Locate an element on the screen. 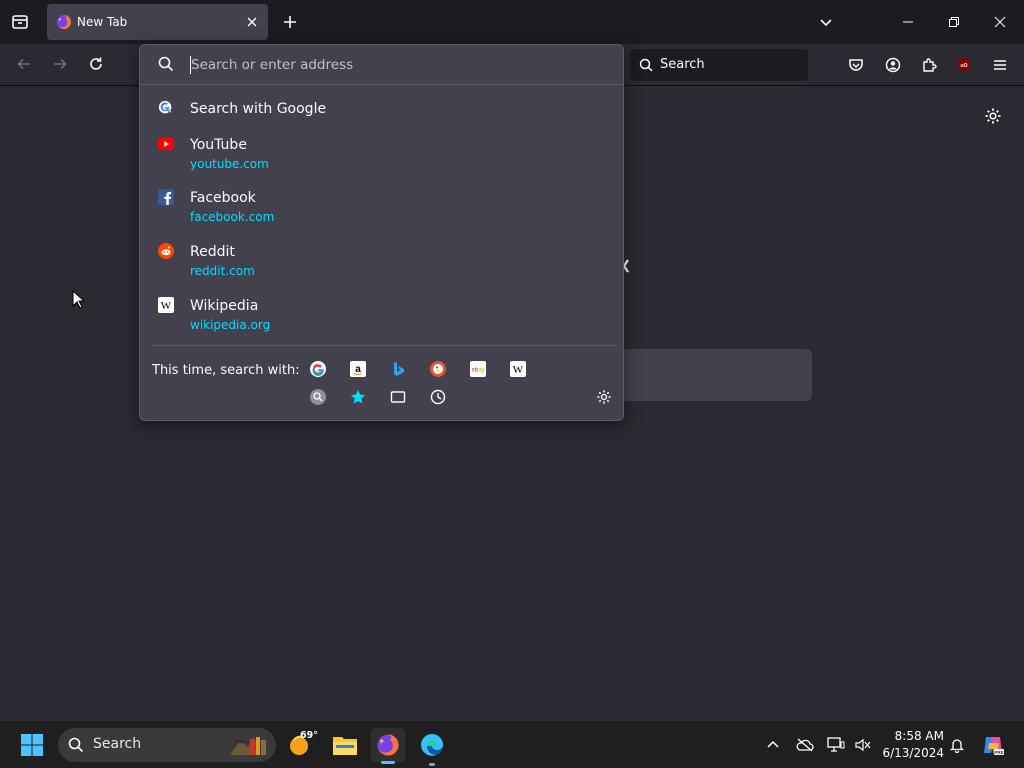  taskbar: Search 69° 8:58 AM 6/13/2024 PRE is located at coordinates (512, 744).